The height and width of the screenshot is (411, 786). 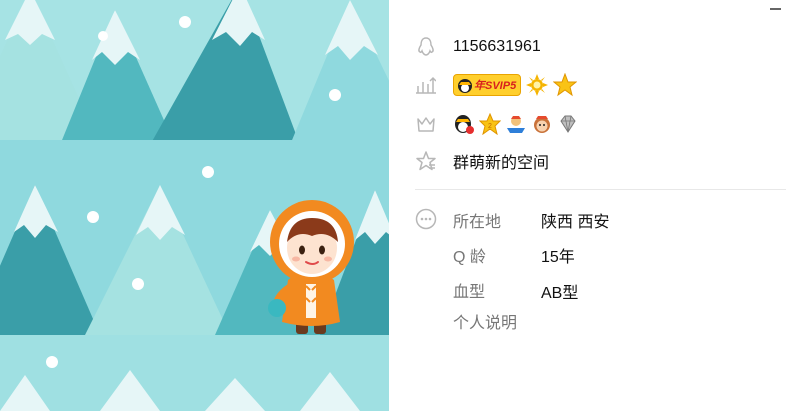 What do you see at coordinates (600, 189) in the screenshot?
I see `section-divider` at bounding box center [600, 189].